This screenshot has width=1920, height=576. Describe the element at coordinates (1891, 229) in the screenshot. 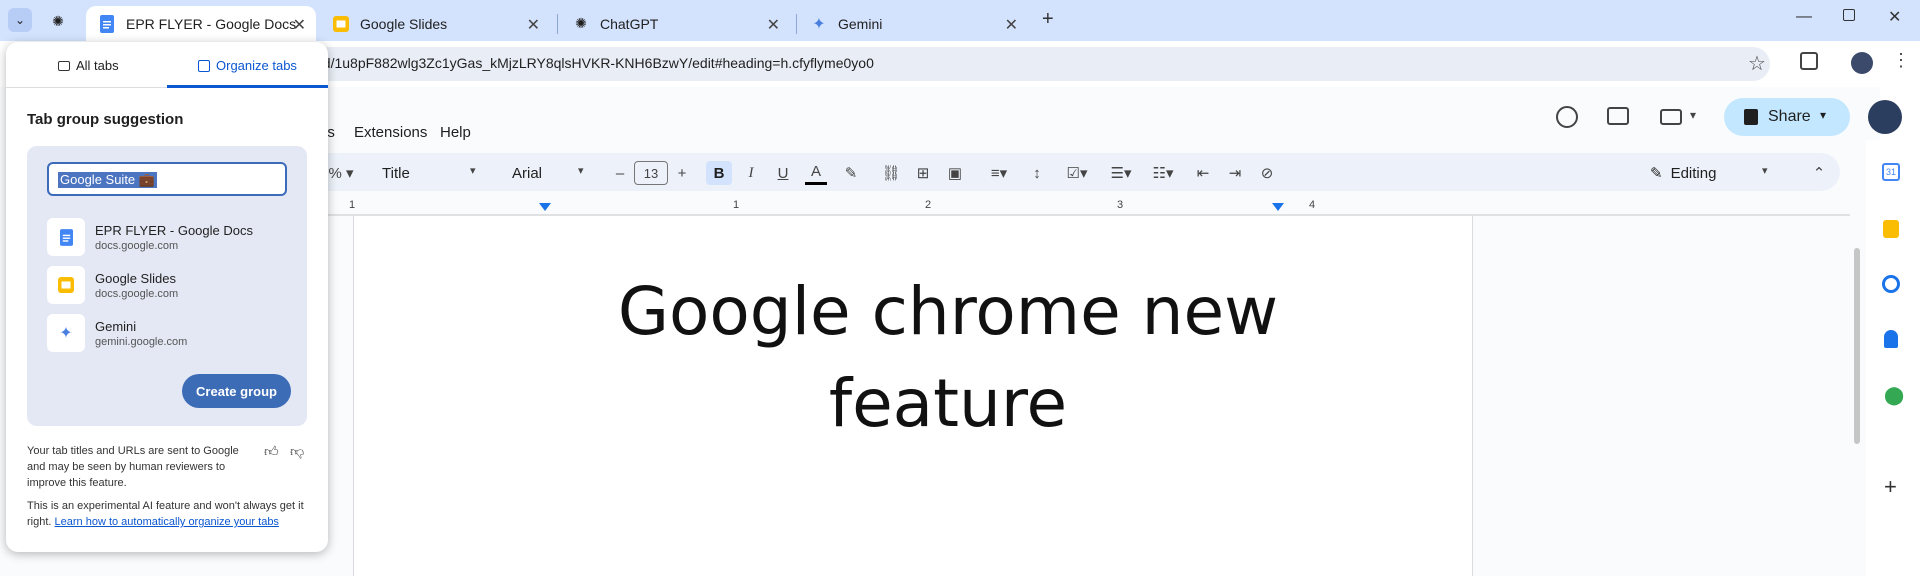

I see `keep-icon` at that location.